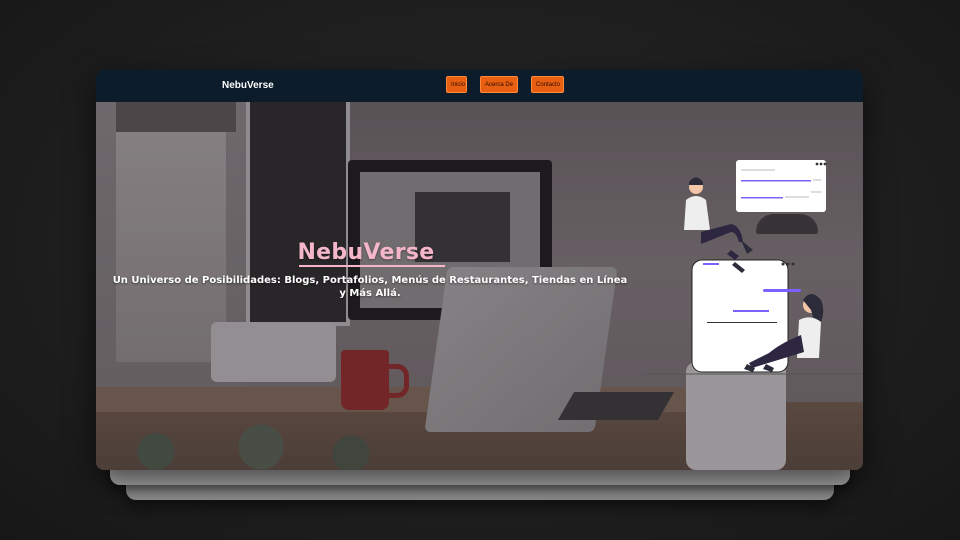 The width and height of the screenshot is (960, 540). I want to click on people-illustration, so click(754, 267).